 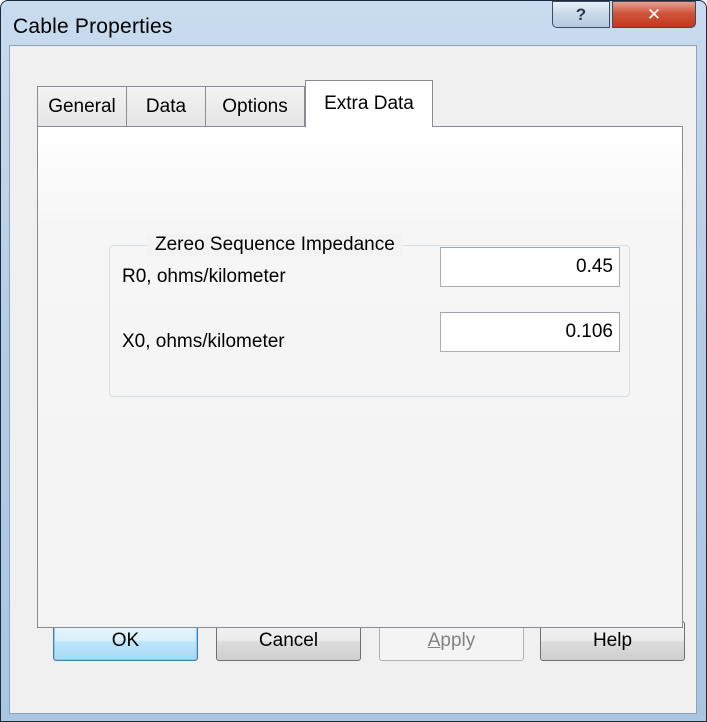 What do you see at coordinates (434, 640) in the screenshot?
I see `apply-mnemonic: A` at bounding box center [434, 640].